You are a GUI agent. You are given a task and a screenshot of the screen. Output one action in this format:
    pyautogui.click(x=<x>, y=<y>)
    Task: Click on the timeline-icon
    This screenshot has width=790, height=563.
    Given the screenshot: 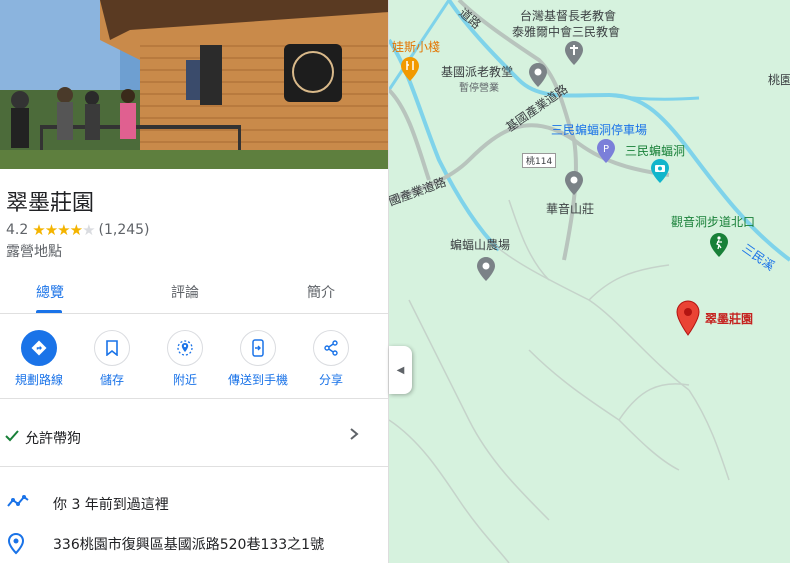 What is the action you would take?
    pyautogui.click(x=18, y=504)
    